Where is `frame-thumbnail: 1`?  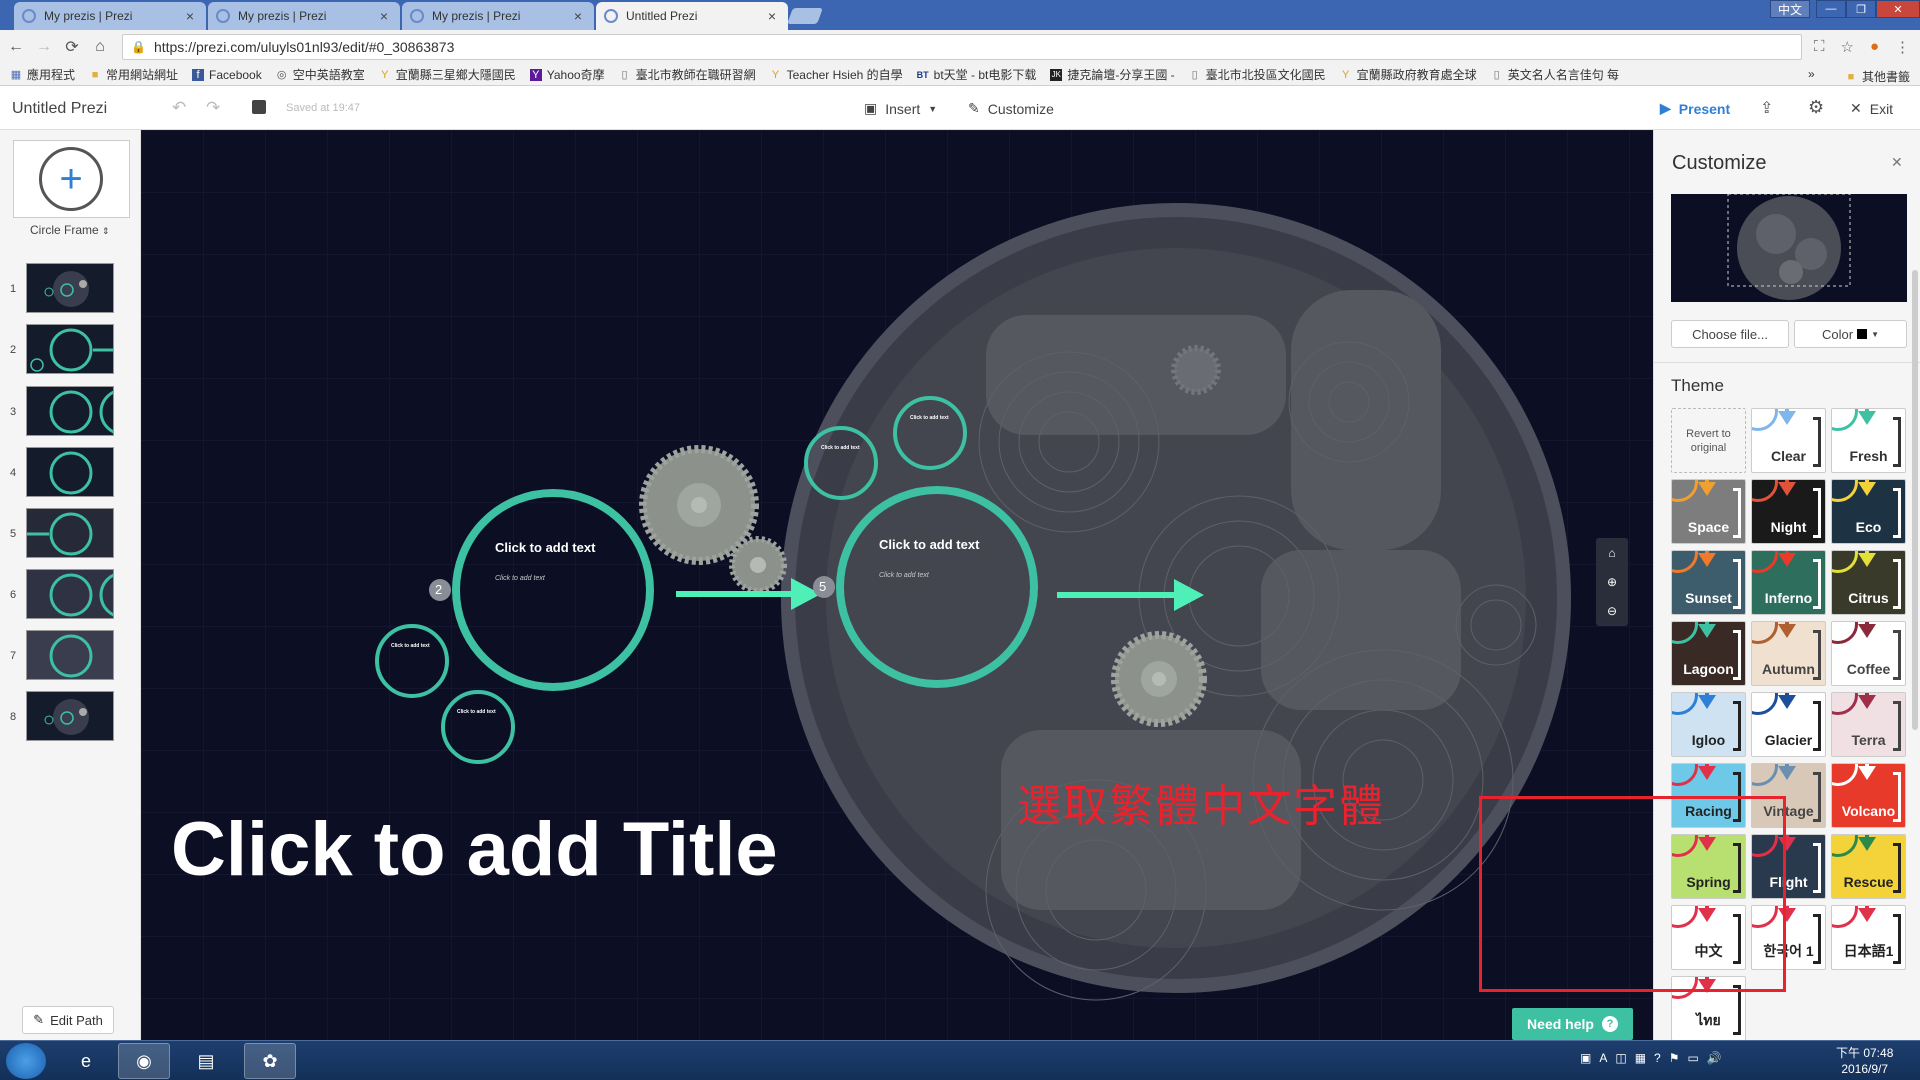 frame-thumbnail: 1 is located at coordinates (70, 288).